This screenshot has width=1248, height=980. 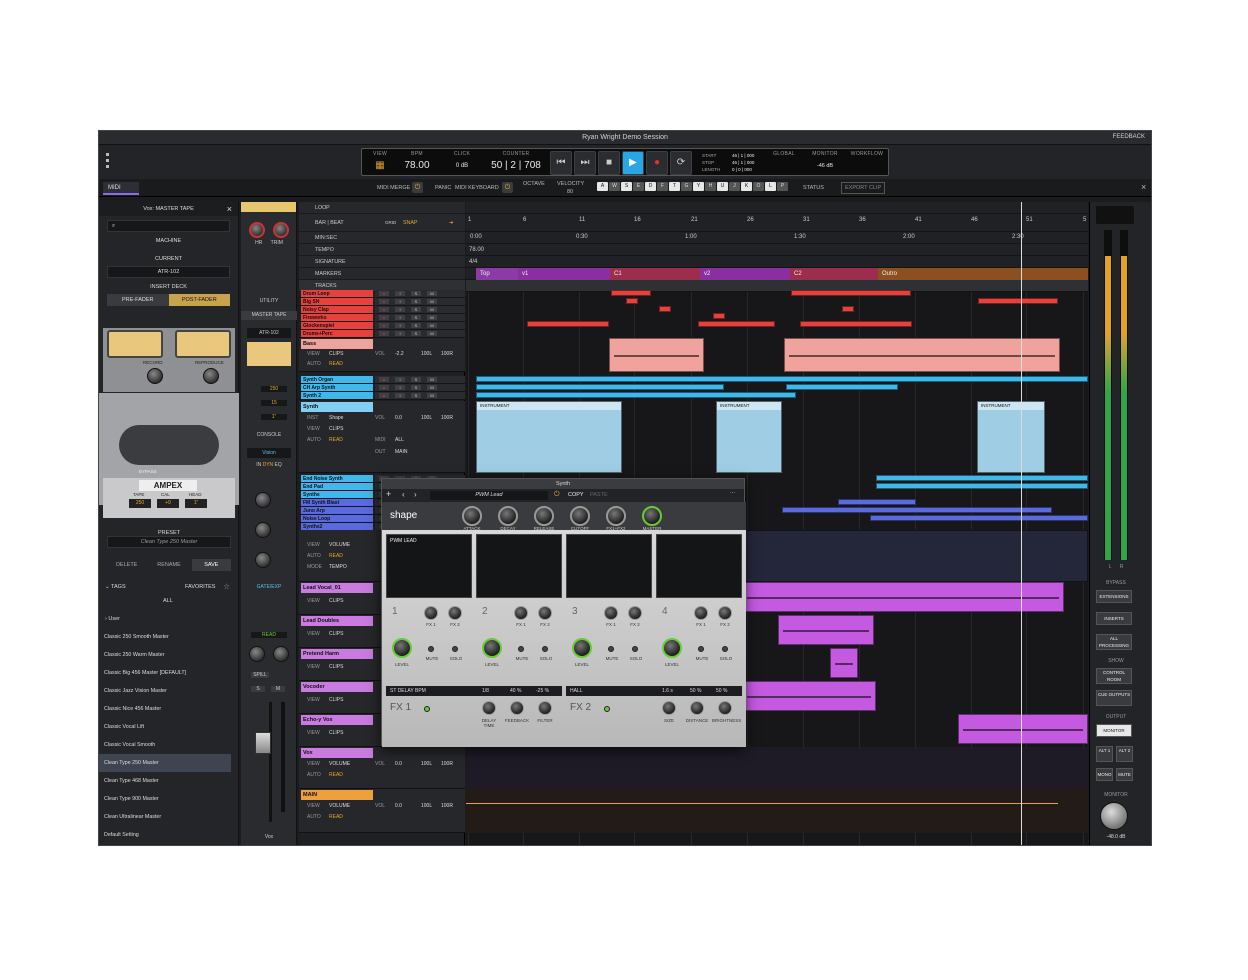 I want to click on counter-cell: COUNTER 50 | 2 | 708, so click(x=516, y=163).